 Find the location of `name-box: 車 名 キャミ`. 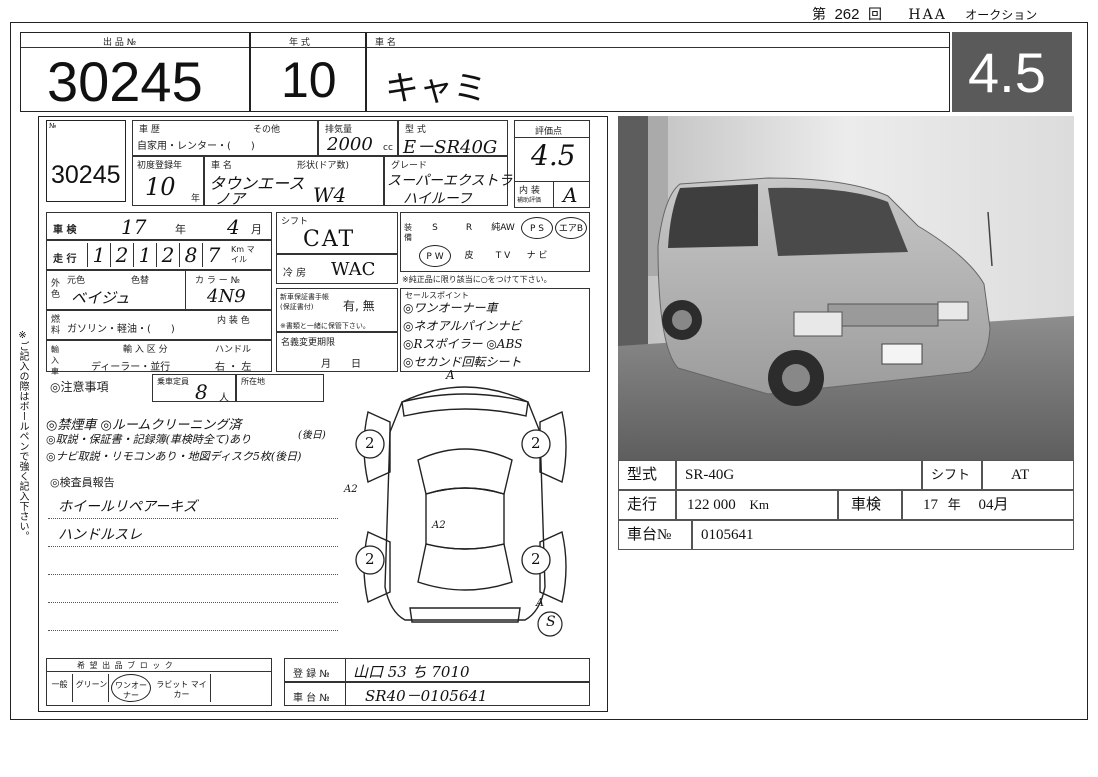

name-box: 車 名 キャミ is located at coordinates (658, 72).